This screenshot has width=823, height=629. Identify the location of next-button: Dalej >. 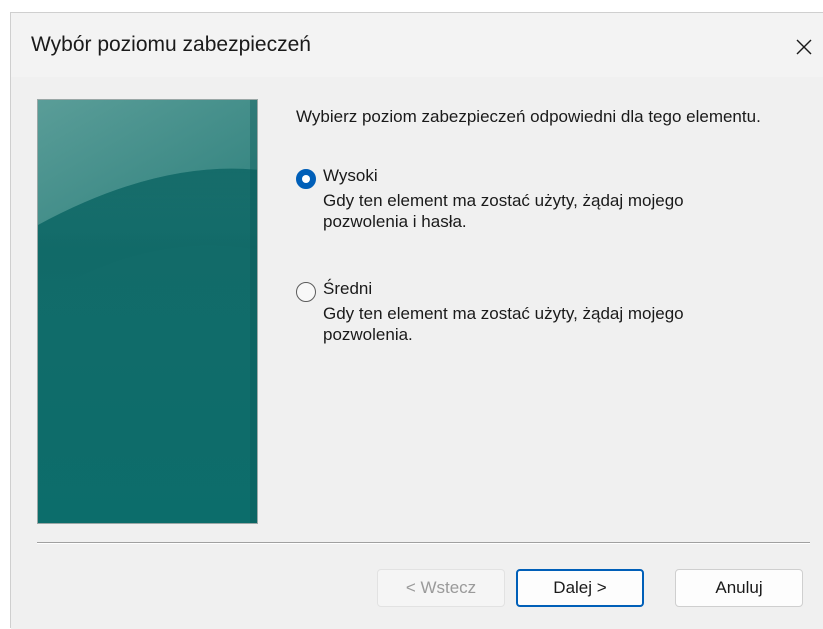
(580, 588).